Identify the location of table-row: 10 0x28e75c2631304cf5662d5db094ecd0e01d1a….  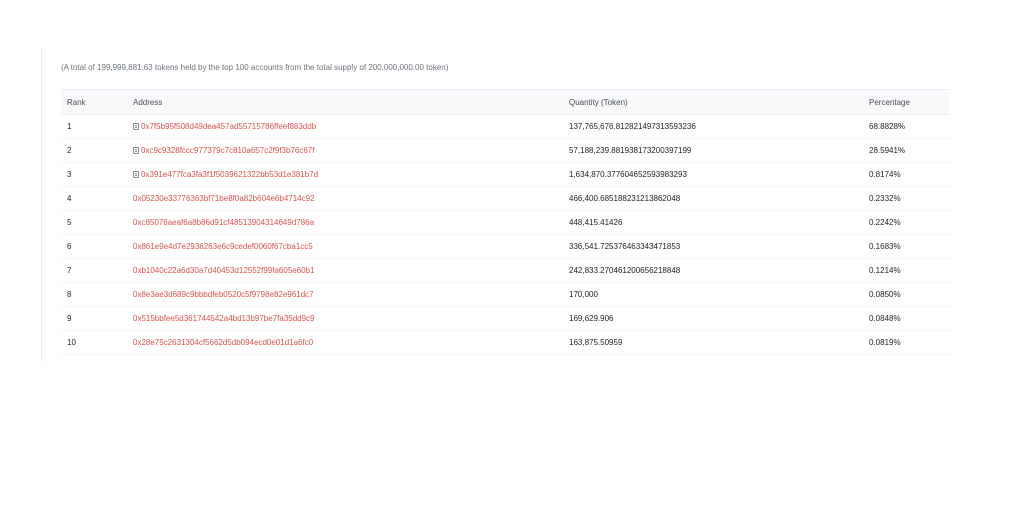
(505, 342).